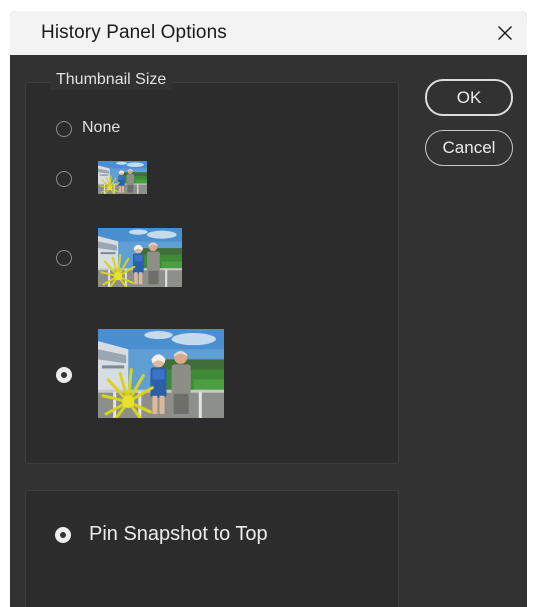 The height and width of the screenshot is (607, 538). Describe the element at coordinates (469, 148) in the screenshot. I see `cancel-button: Cancel` at that location.